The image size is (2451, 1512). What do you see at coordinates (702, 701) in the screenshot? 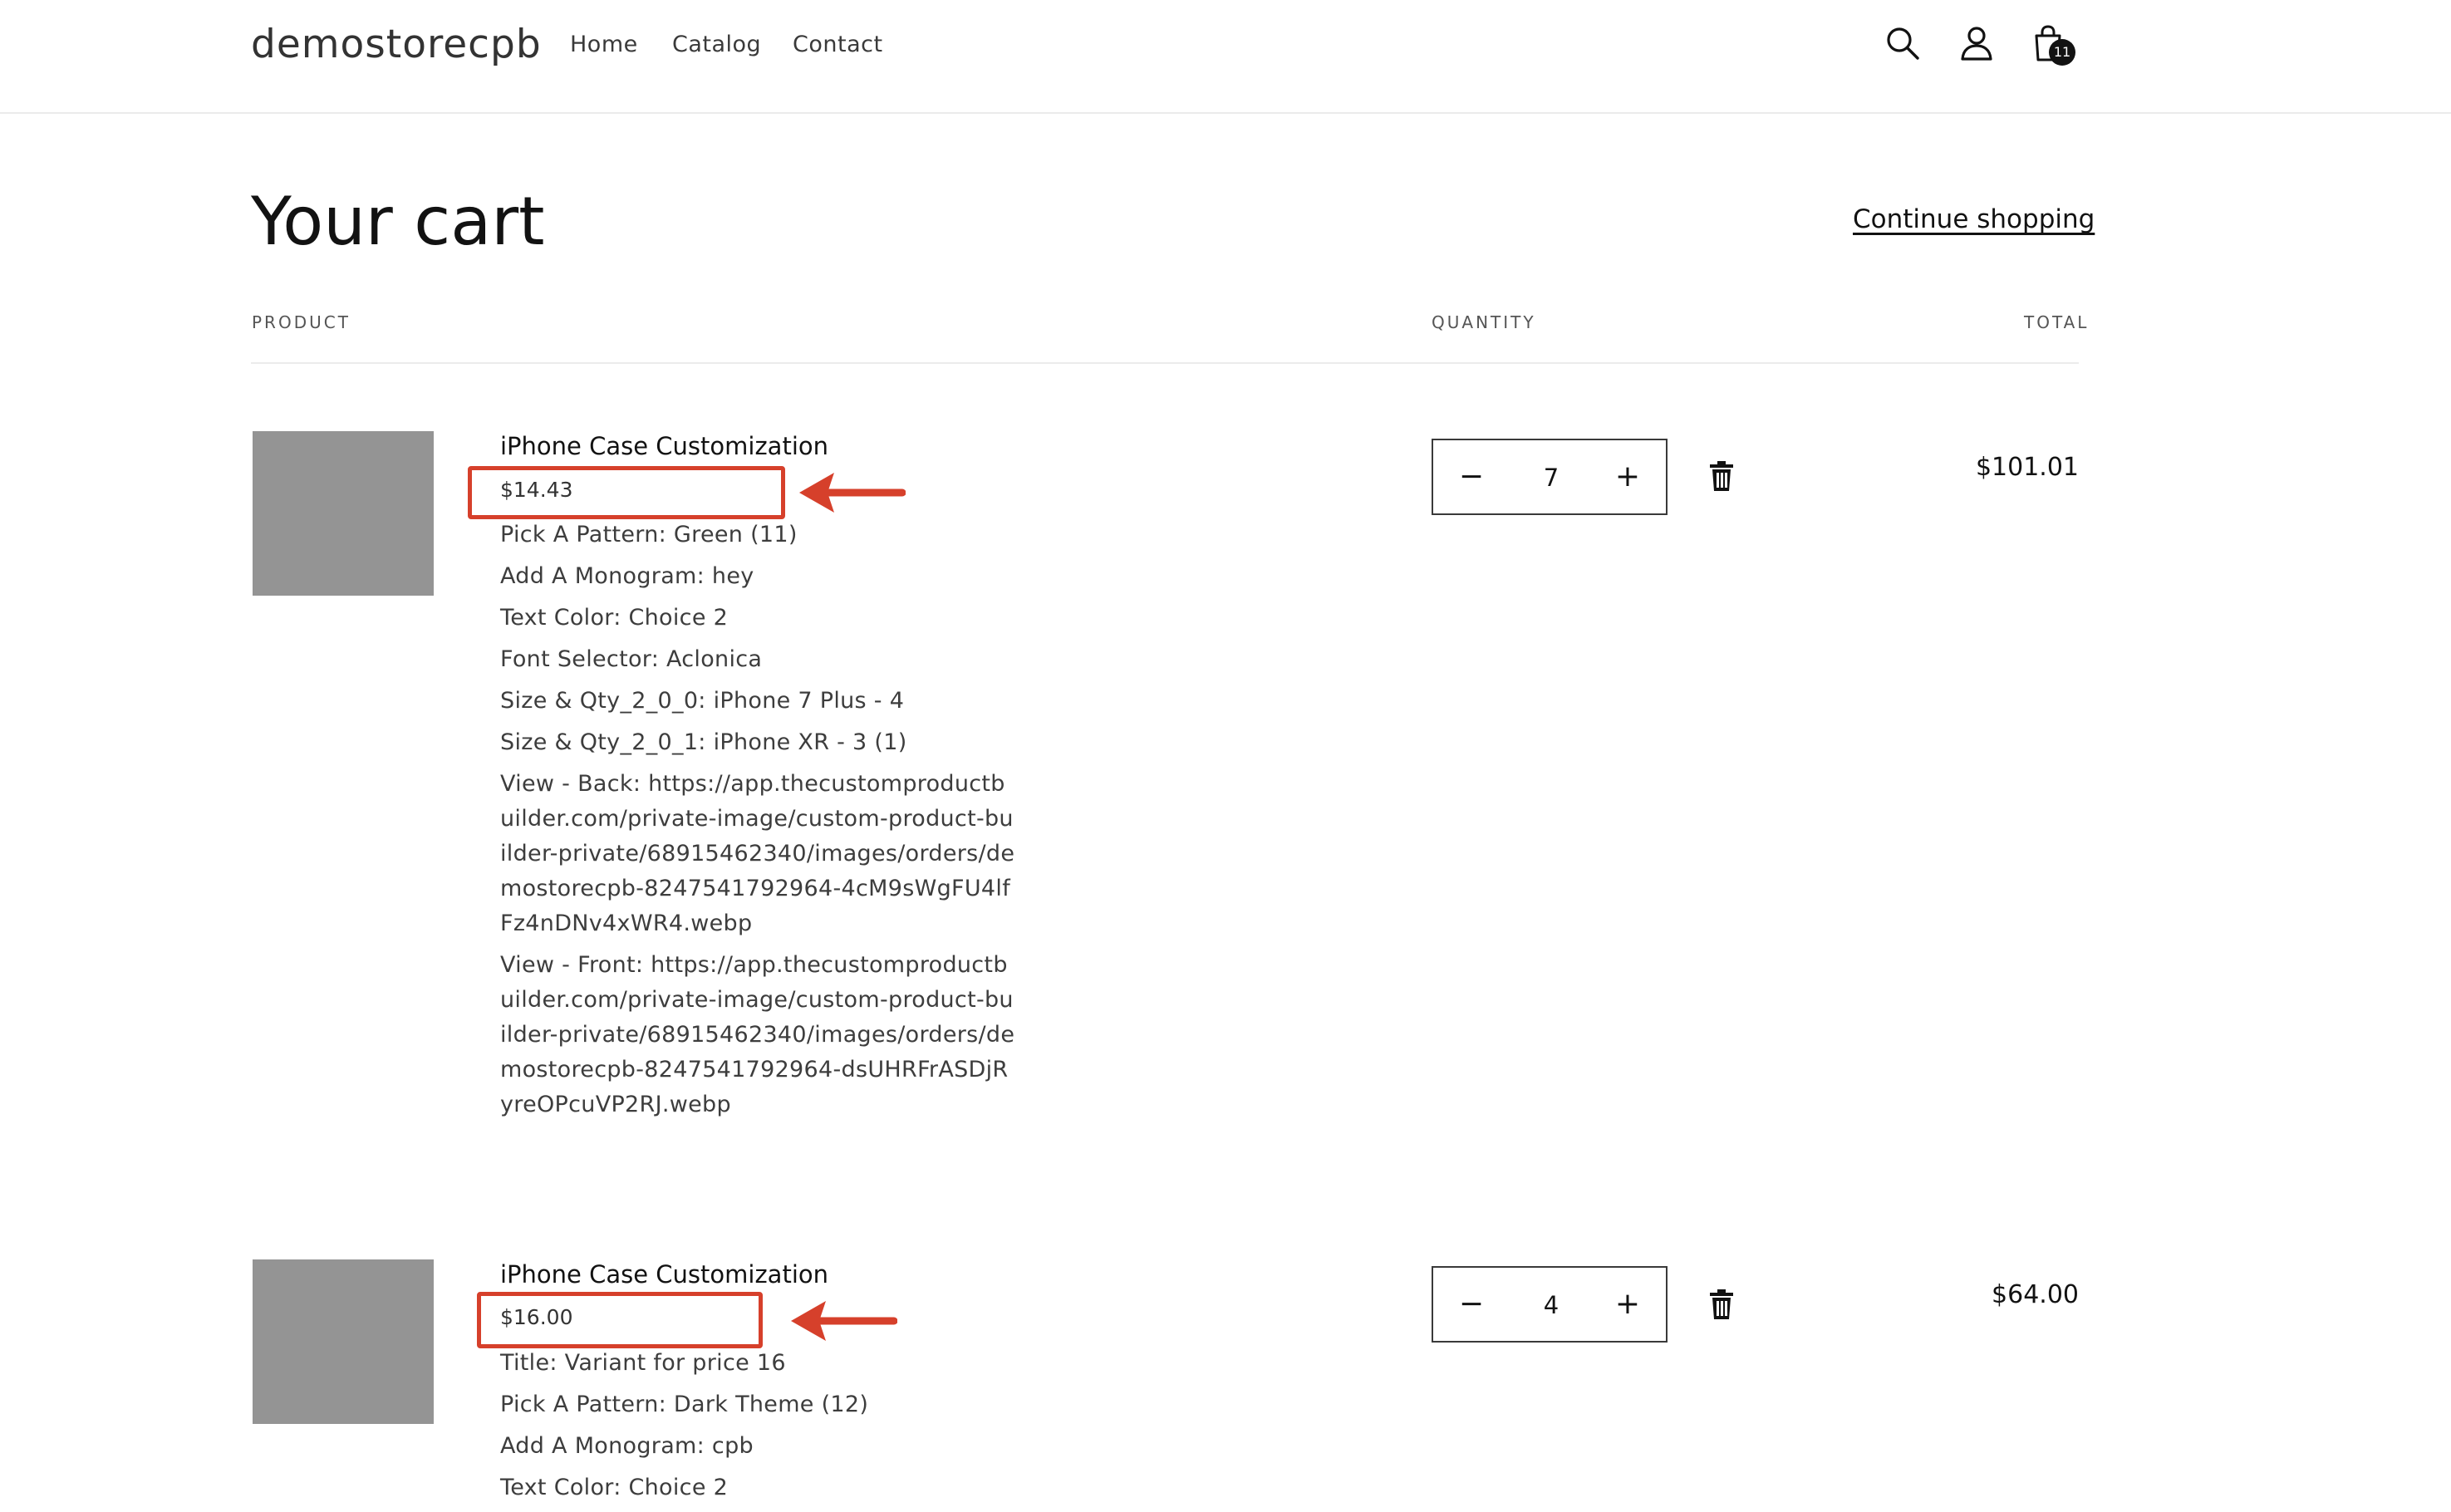
I see `option-line: Size & Qty_2_0_0: iPhone 7 Plus - 4` at bounding box center [702, 701].